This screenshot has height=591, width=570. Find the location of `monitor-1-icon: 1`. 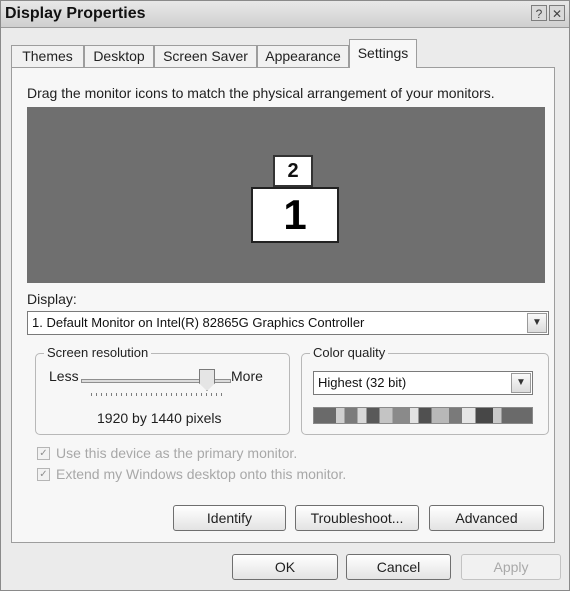

monitor-1-icon: 1 is located at coordinates (295, 215).